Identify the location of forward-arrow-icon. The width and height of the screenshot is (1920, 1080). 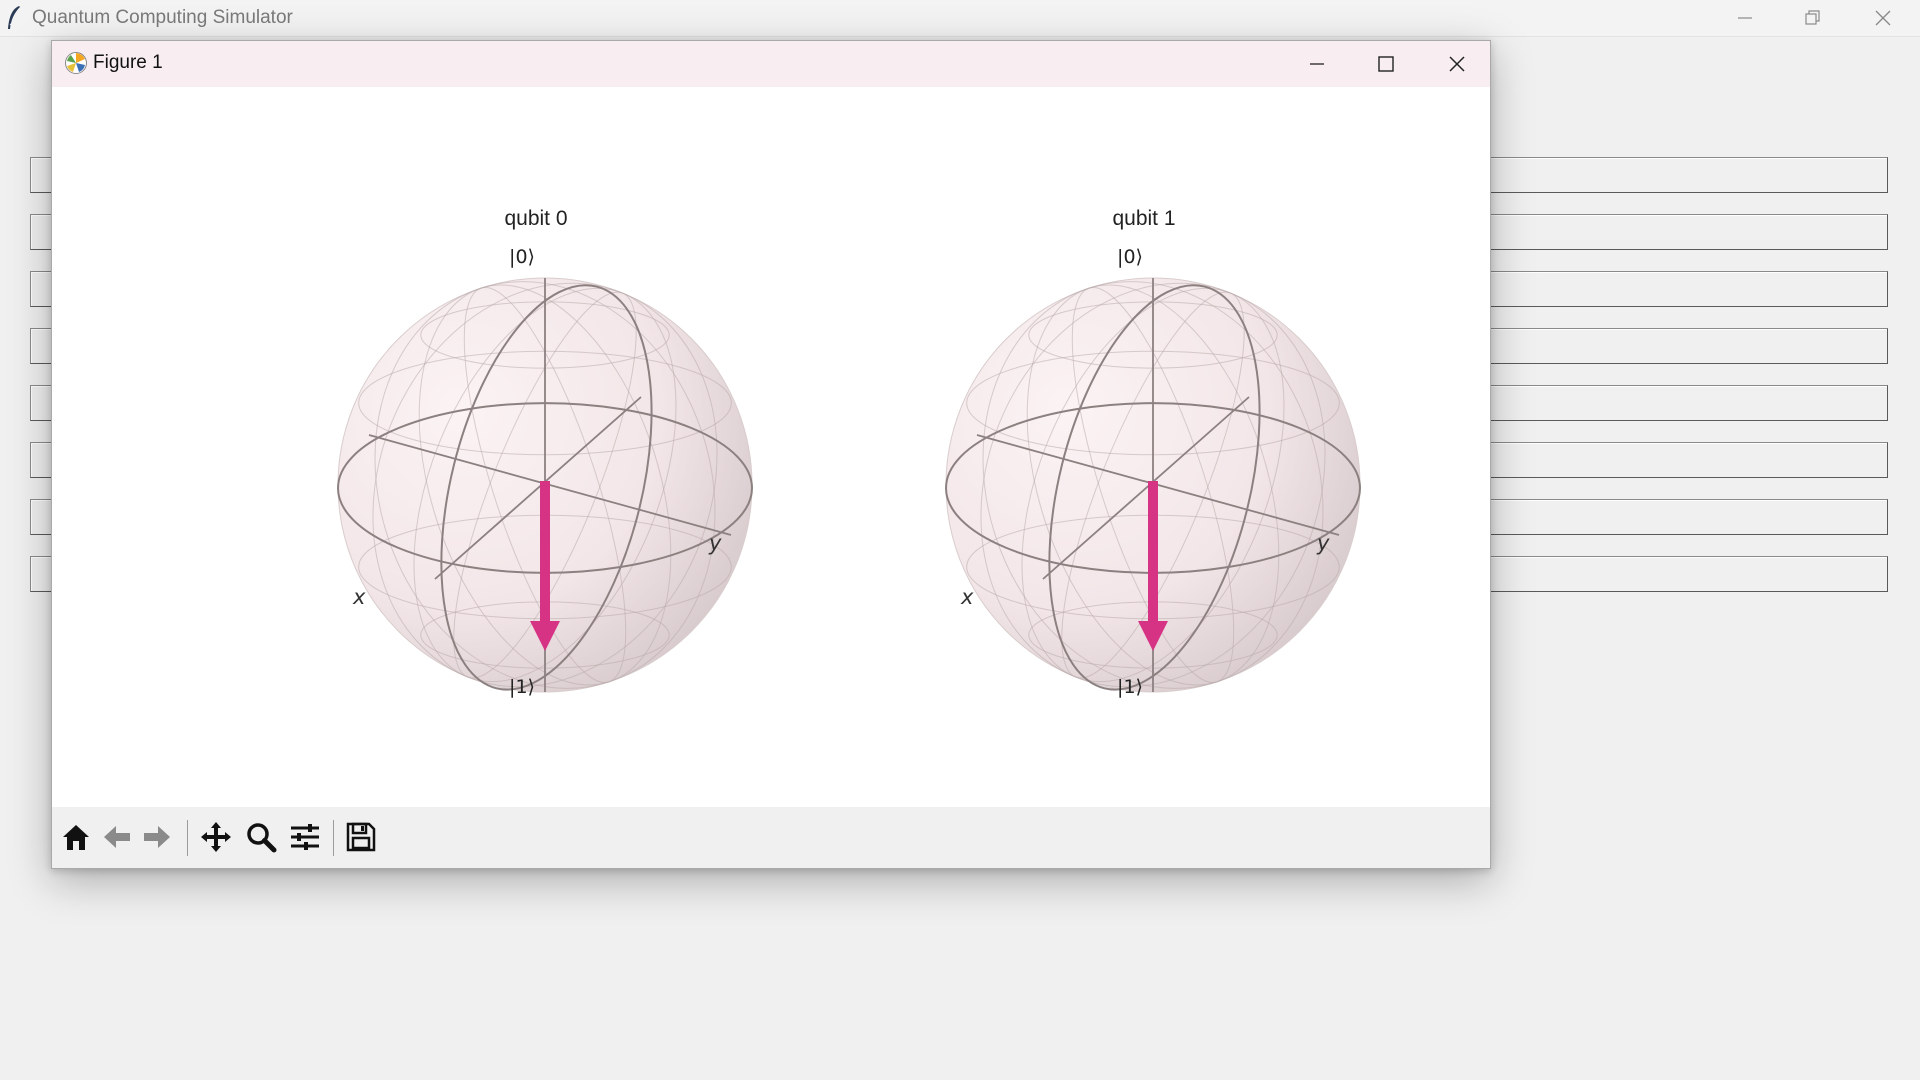
(157, 837).